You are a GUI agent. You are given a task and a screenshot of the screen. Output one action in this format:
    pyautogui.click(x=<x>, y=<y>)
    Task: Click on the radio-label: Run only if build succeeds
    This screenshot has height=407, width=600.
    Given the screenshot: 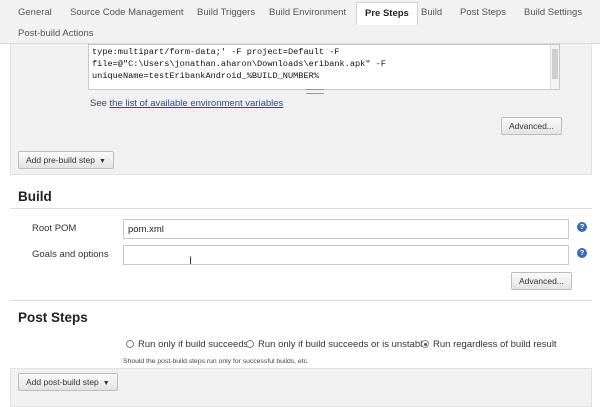 What is the action you would take?
    pyautogui.click(x=193, y=344)
    